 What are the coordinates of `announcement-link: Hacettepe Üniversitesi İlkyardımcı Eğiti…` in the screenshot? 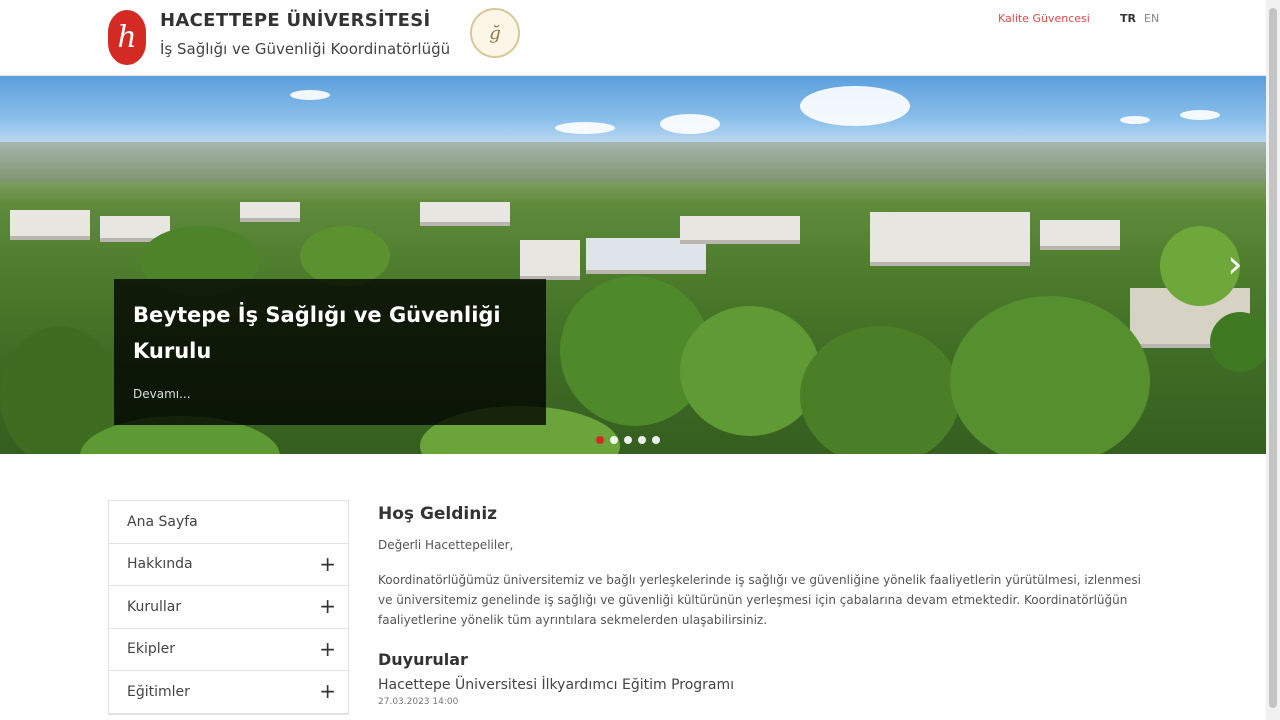 It's located at (763, 685).